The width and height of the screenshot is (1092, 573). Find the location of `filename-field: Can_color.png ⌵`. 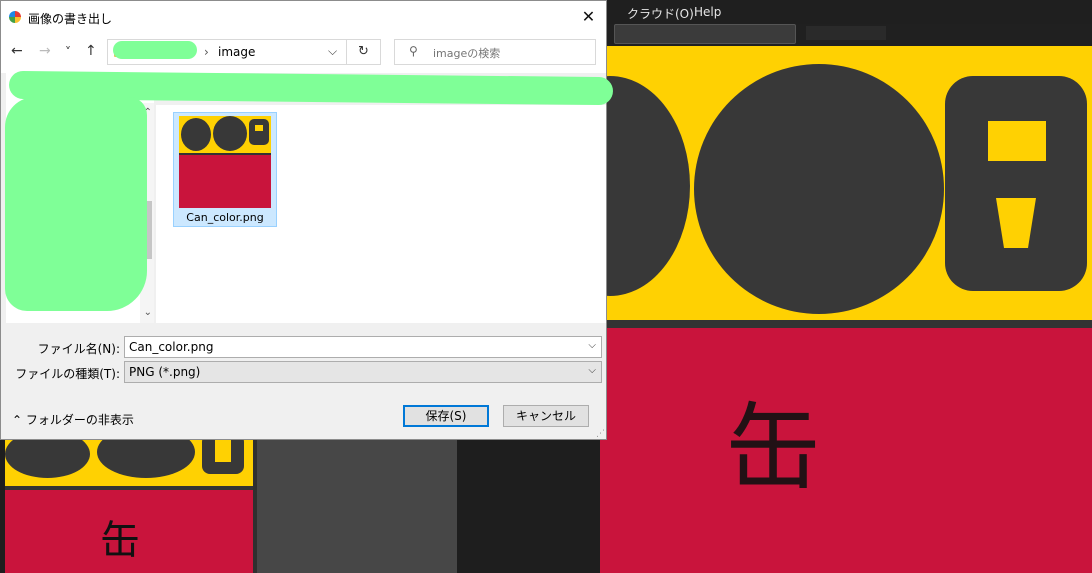

filename-field: Can_color.png ⌵ is located at coordinates (363, 347).